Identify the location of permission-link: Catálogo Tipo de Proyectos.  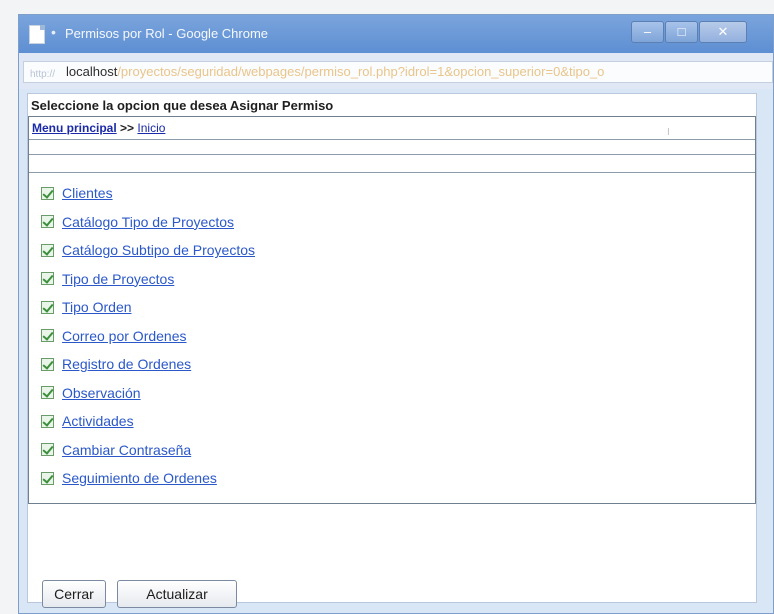
(148, 222).